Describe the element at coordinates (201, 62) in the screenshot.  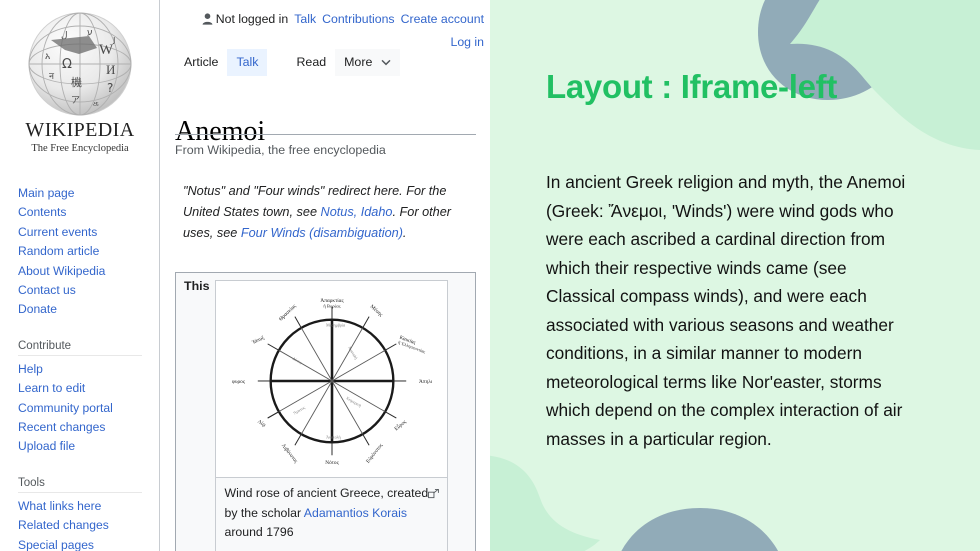
I see `tab-article: Article` at that location.